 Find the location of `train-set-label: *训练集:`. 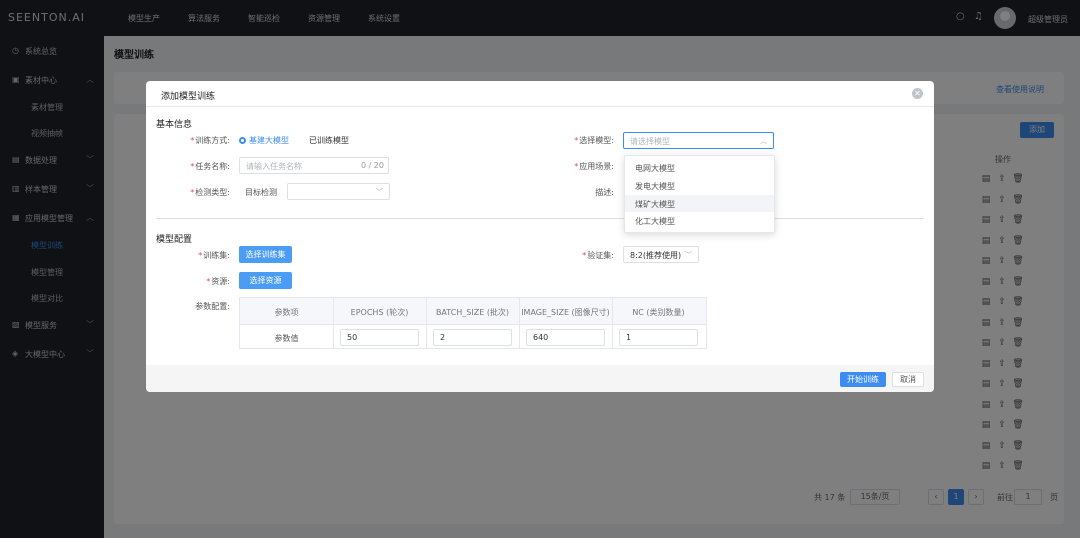

train-set-label: *训练集: is located at coordinates (189, 255).